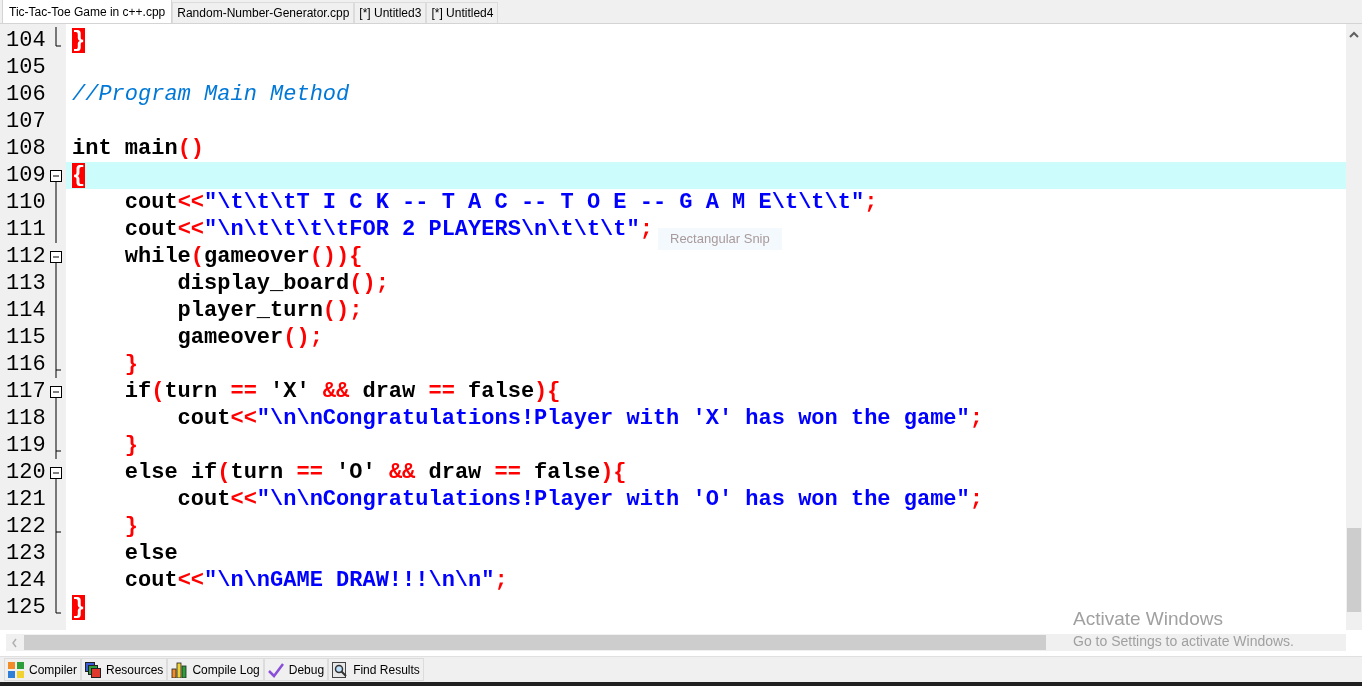  What do you see at coordinates (26, 553) in the screenshot?
I see `line-number: 123` at bounding box center [26, 553].